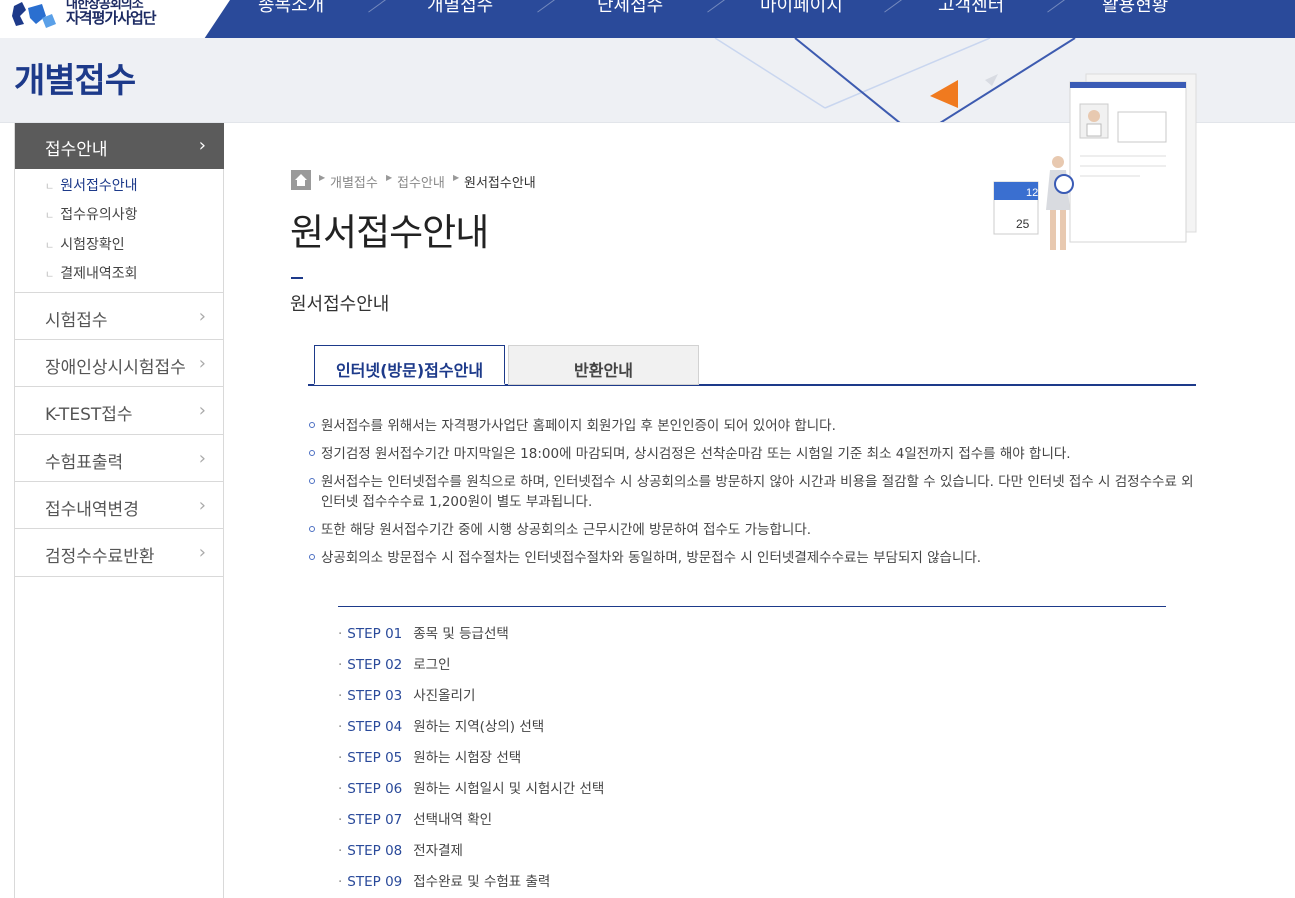 This screenshot has height=898, width=1295. Describe the element at coordinates (340, 304) in the screenshot. I see `page-subtitle: 원서접수안내` at that location.